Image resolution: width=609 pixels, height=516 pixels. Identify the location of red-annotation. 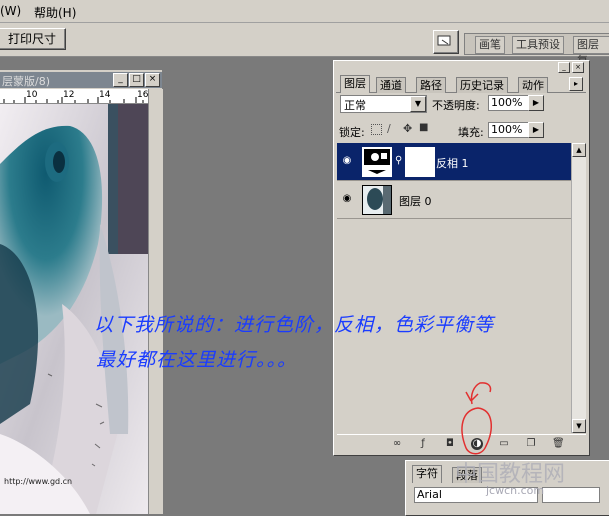
(476, 418).